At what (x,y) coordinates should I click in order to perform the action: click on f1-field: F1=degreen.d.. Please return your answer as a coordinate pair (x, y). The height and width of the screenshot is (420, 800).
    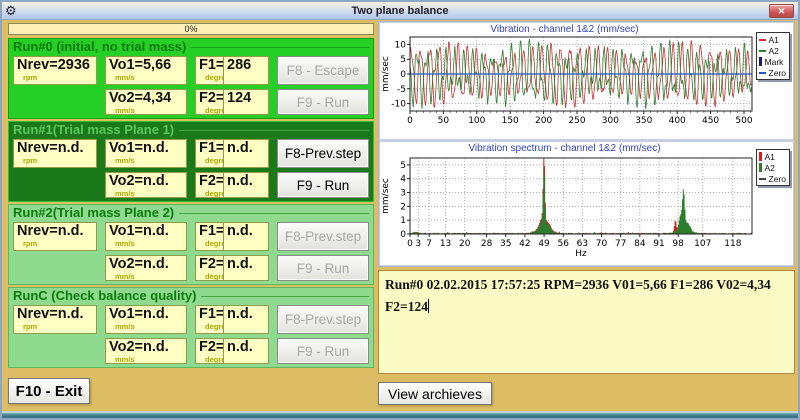
    Looking at the image, I should click on (232, 236).